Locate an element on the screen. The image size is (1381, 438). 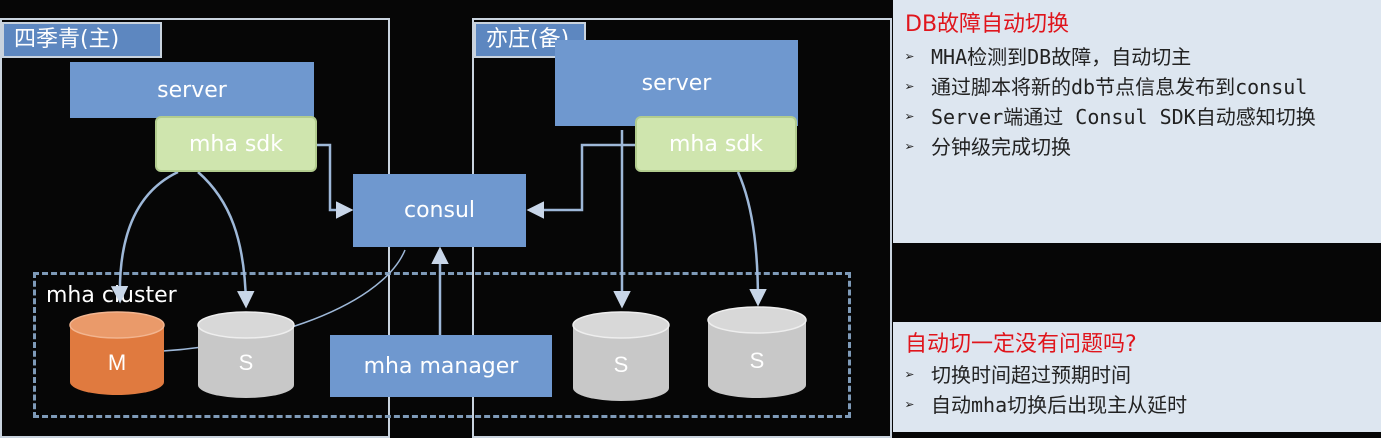
database-cylinders: M S S S is located at coordinates (438, 353).